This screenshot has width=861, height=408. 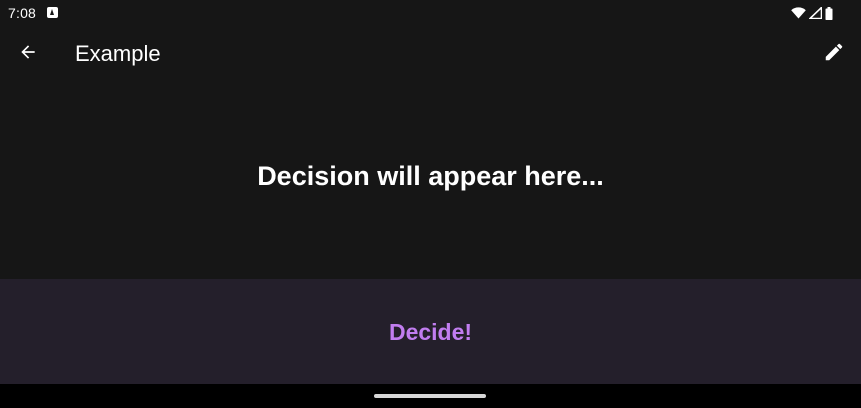 I want to click on navigation-bar, so click(x=430, y=396).